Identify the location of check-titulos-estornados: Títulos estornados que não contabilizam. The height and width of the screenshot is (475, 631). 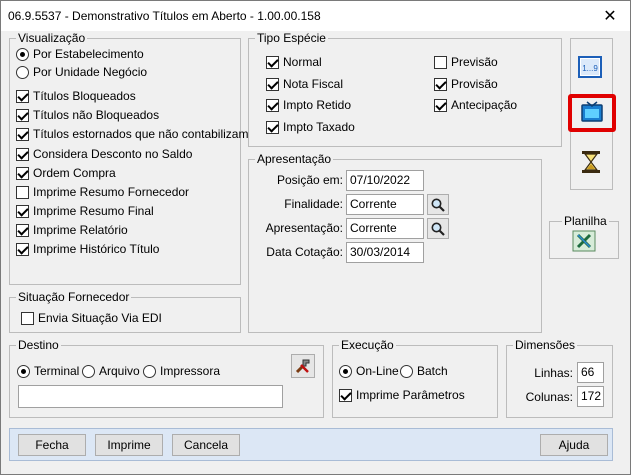
(132, 134).